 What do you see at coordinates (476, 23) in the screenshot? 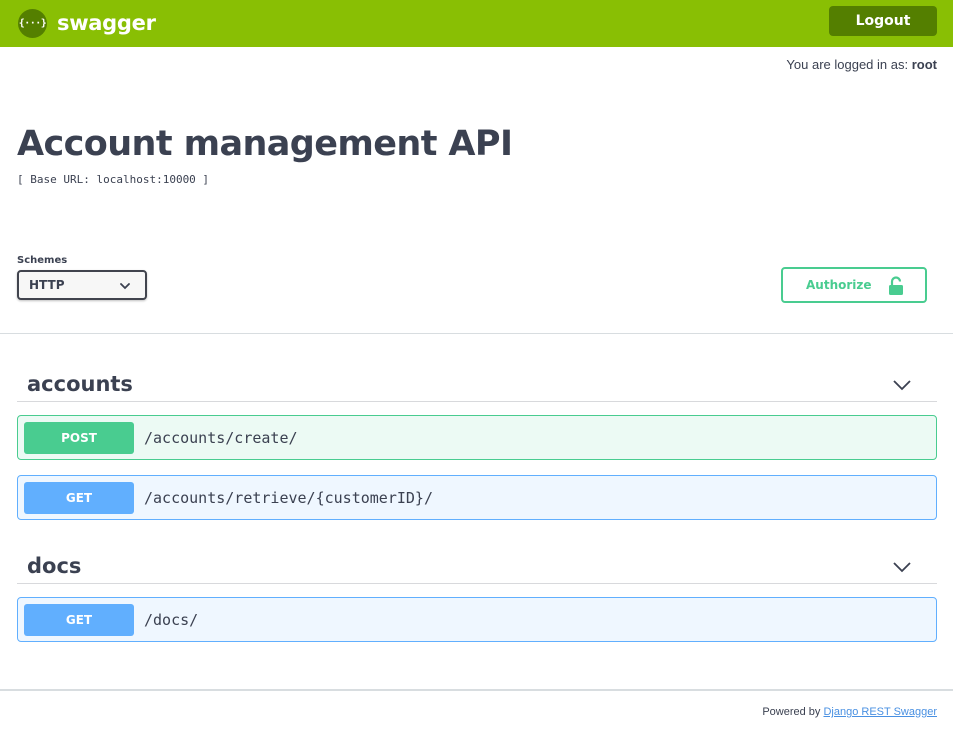
I see `top-bar: {···} swagger Logout` at bounding box center [476, 23].